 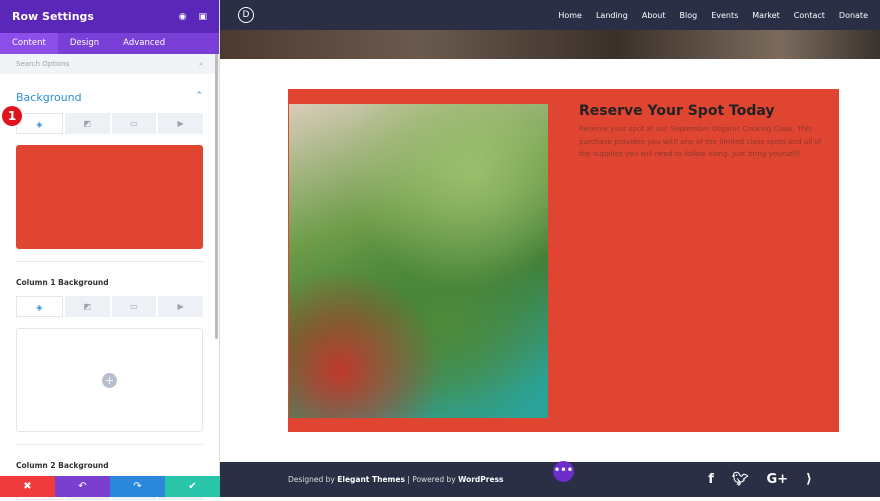 I want to click on chevron-up-icon: ⌃, so click(x=199, y=96).